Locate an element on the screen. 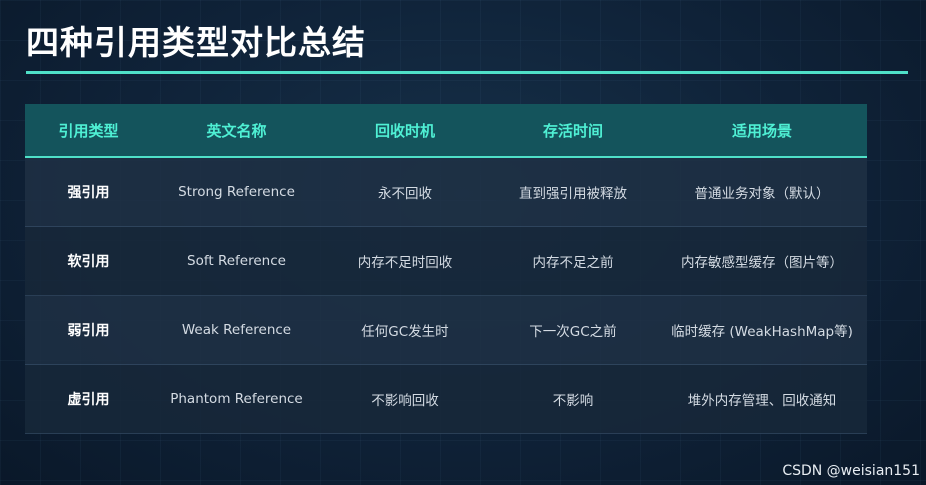 The image size is (926, 485). cell-usage: 内存敏感型缓存（图片等） is located at coordinates (762, 263).